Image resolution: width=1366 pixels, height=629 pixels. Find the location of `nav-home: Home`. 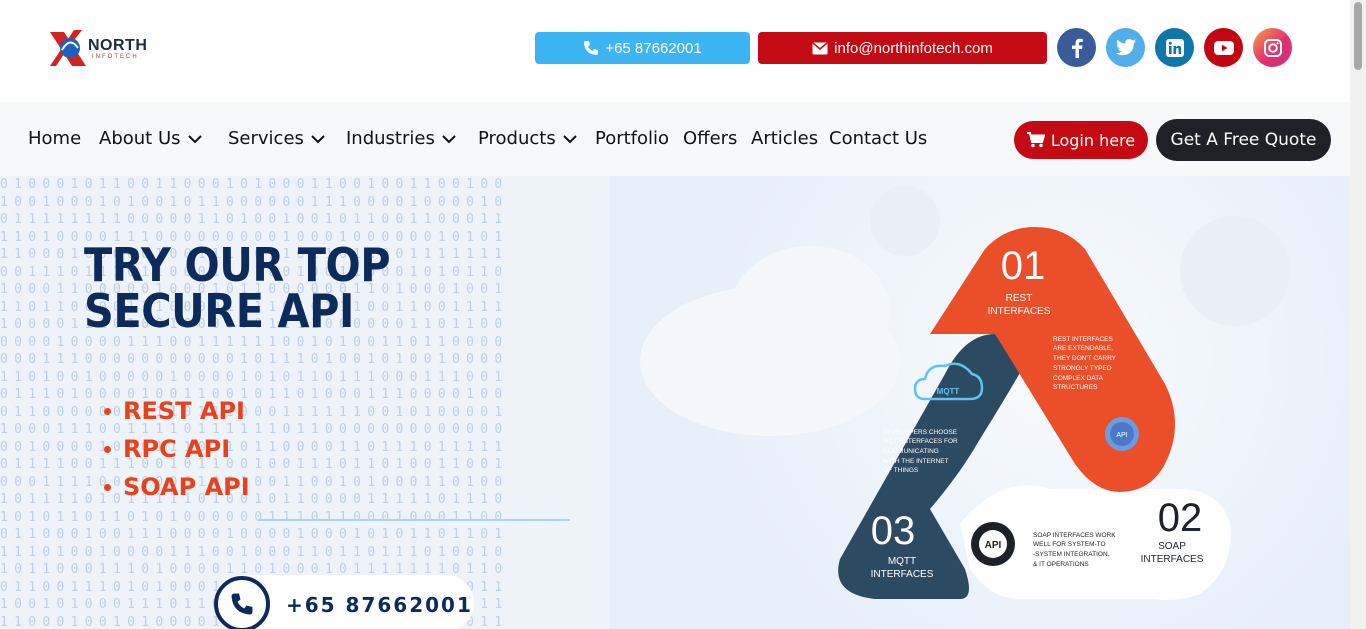

nav-home: Home is located at coordinates (54, 138).